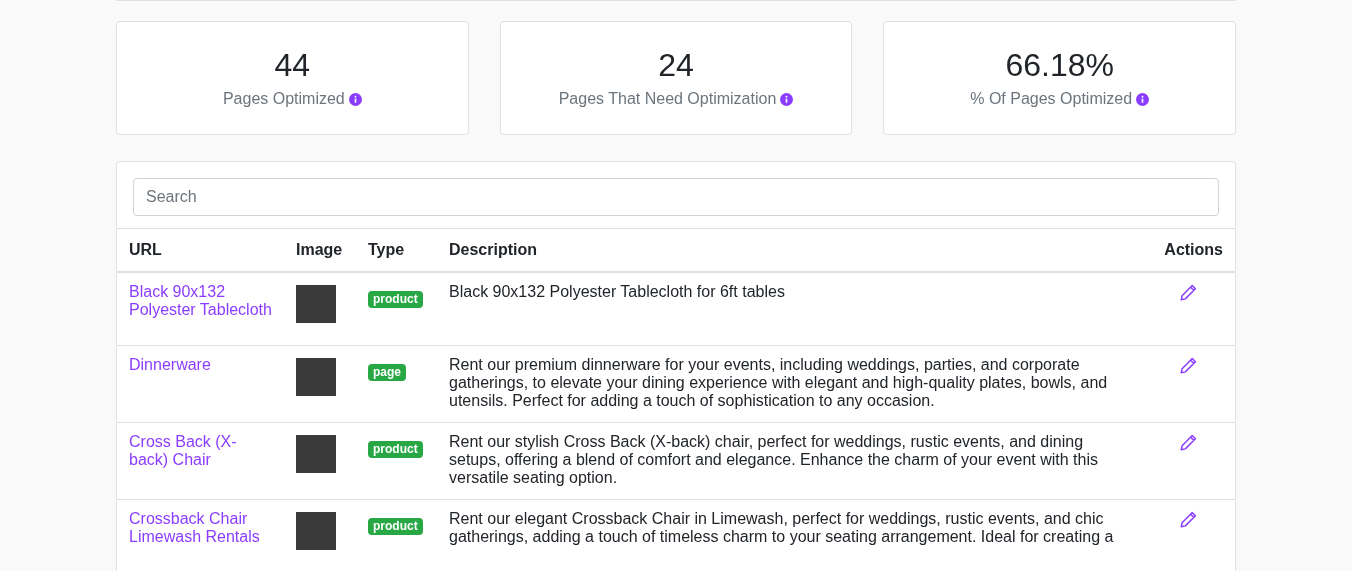 This screenshot has width=1352, height=571. I want to click on stat-value: 66.18%, so click(1059, 65).